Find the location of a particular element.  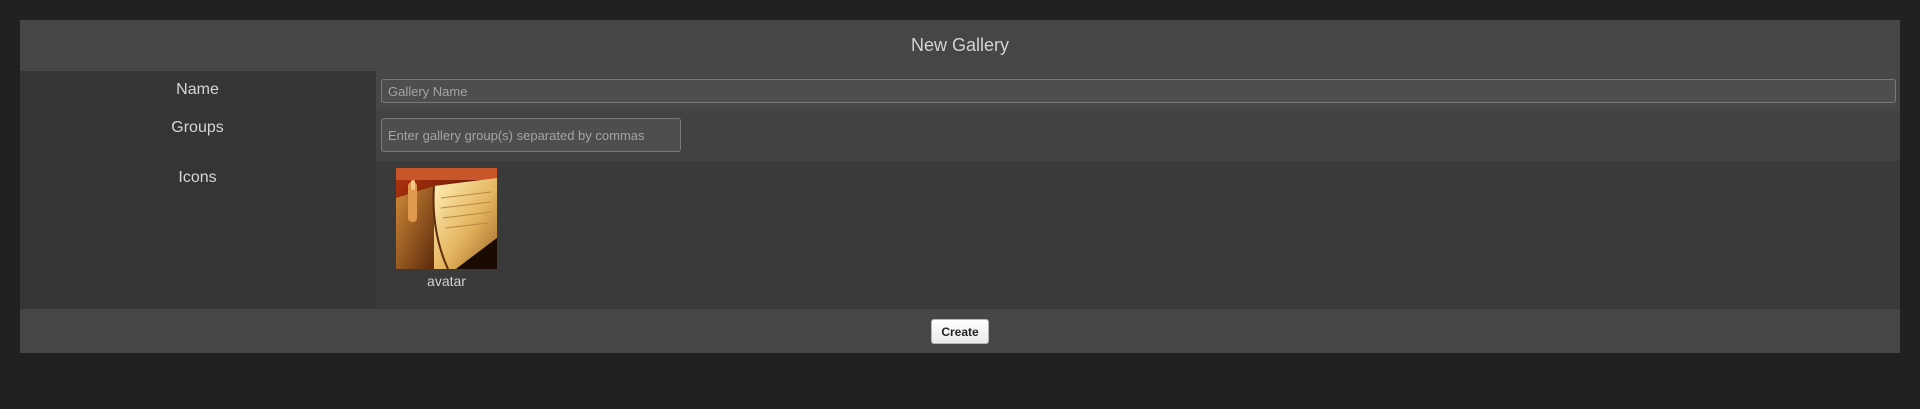

gallery-groups-input is located at coordinates (531, 135).